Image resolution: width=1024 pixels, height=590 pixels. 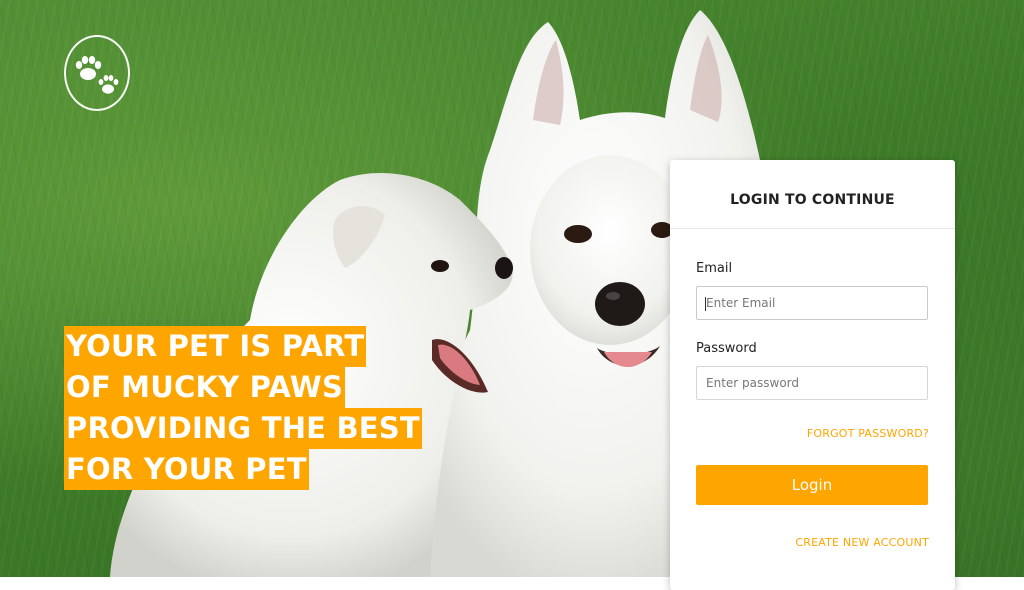 What do you see at coordinates (812, 194) in the screenshot?
I see `login-title: LOGIN TO CONTINUE` at bounding box center [812, 194].